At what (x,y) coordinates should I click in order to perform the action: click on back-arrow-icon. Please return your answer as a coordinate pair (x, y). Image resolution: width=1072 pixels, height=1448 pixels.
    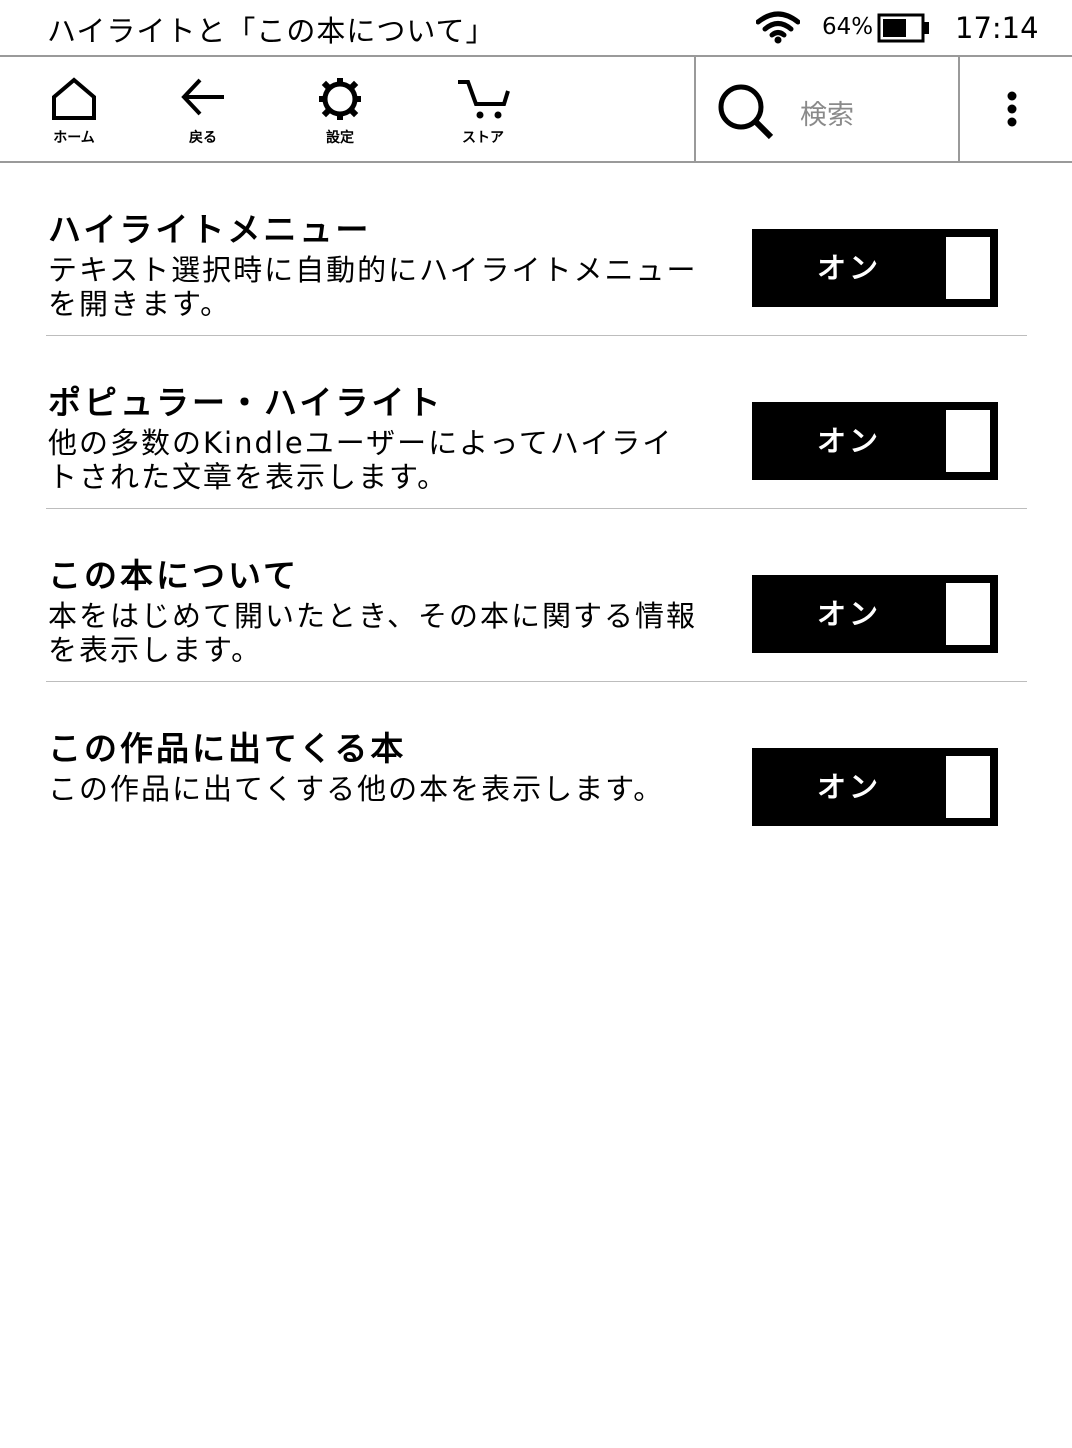
    Looking at the image, I should click on (202, 97).